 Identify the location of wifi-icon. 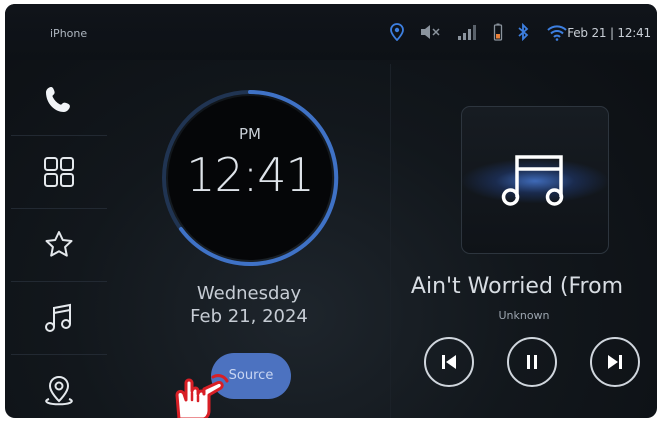
(557, 34).